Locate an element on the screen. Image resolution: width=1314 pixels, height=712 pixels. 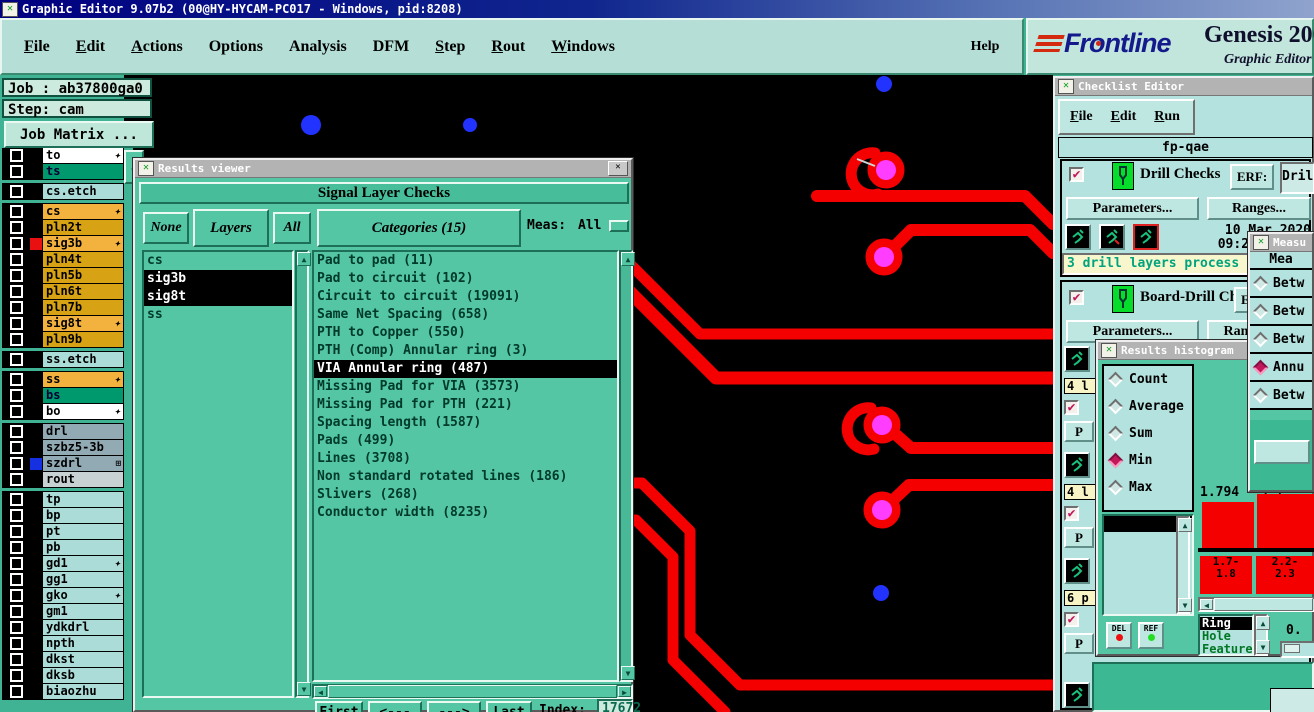
layer-name: pln4t is located at coordinates (83, 259).